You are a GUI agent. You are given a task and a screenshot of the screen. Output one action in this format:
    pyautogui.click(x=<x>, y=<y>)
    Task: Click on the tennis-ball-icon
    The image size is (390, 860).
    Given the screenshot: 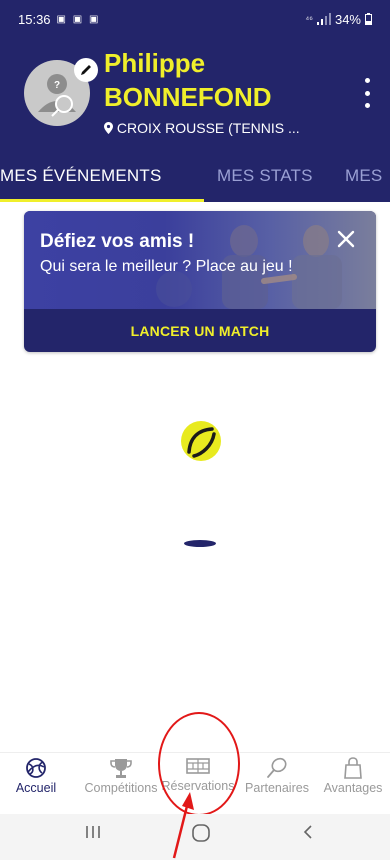 What is the action you would take?
    pyautogui.click(x=36, y=768)
    